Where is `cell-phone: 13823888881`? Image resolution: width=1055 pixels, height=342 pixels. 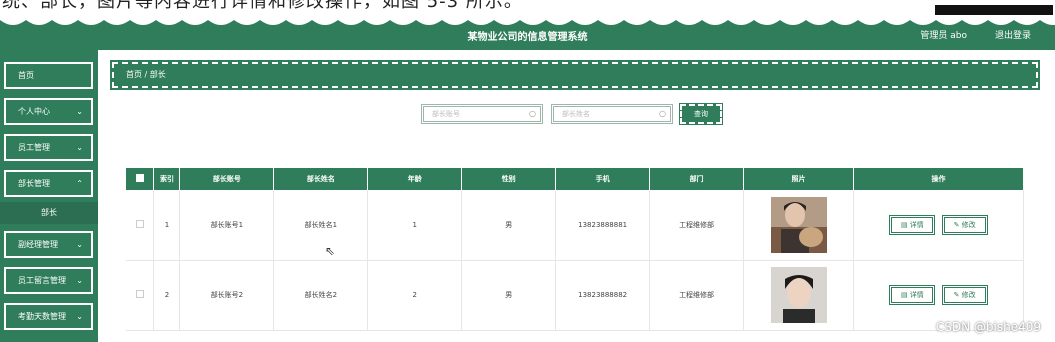 cell-phone: 13823888881 is located at coordinates (603, 225).